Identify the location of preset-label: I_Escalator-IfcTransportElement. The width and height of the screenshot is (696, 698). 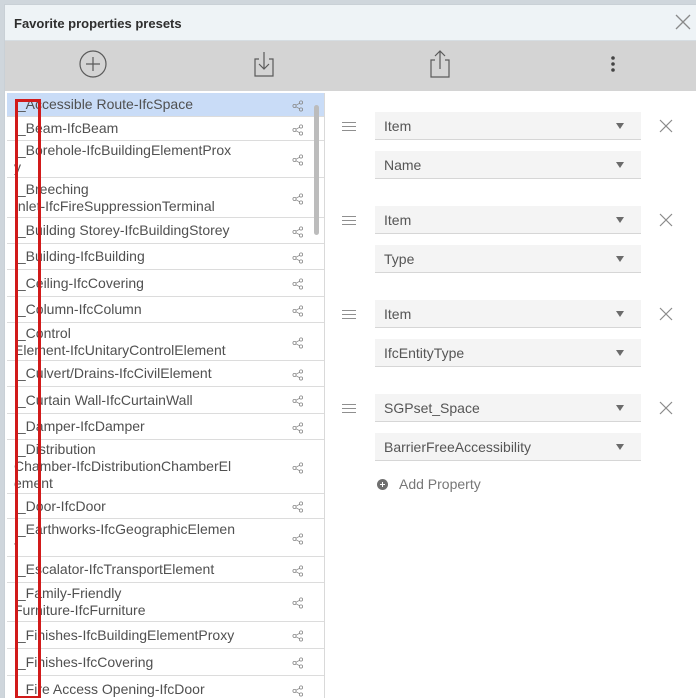
(114, 569).